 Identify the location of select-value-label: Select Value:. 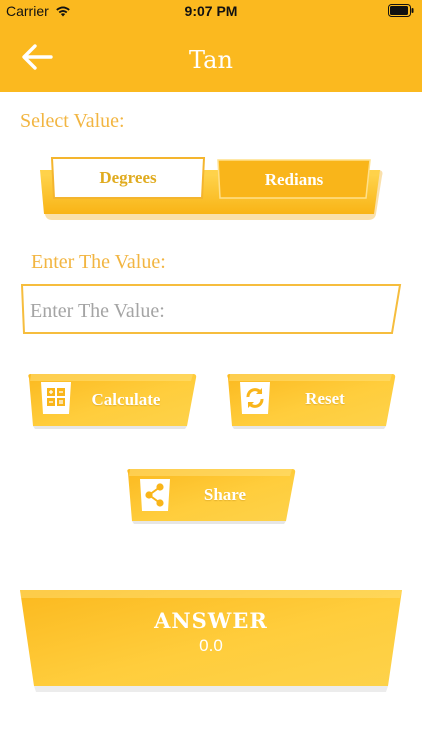
(72, 121).